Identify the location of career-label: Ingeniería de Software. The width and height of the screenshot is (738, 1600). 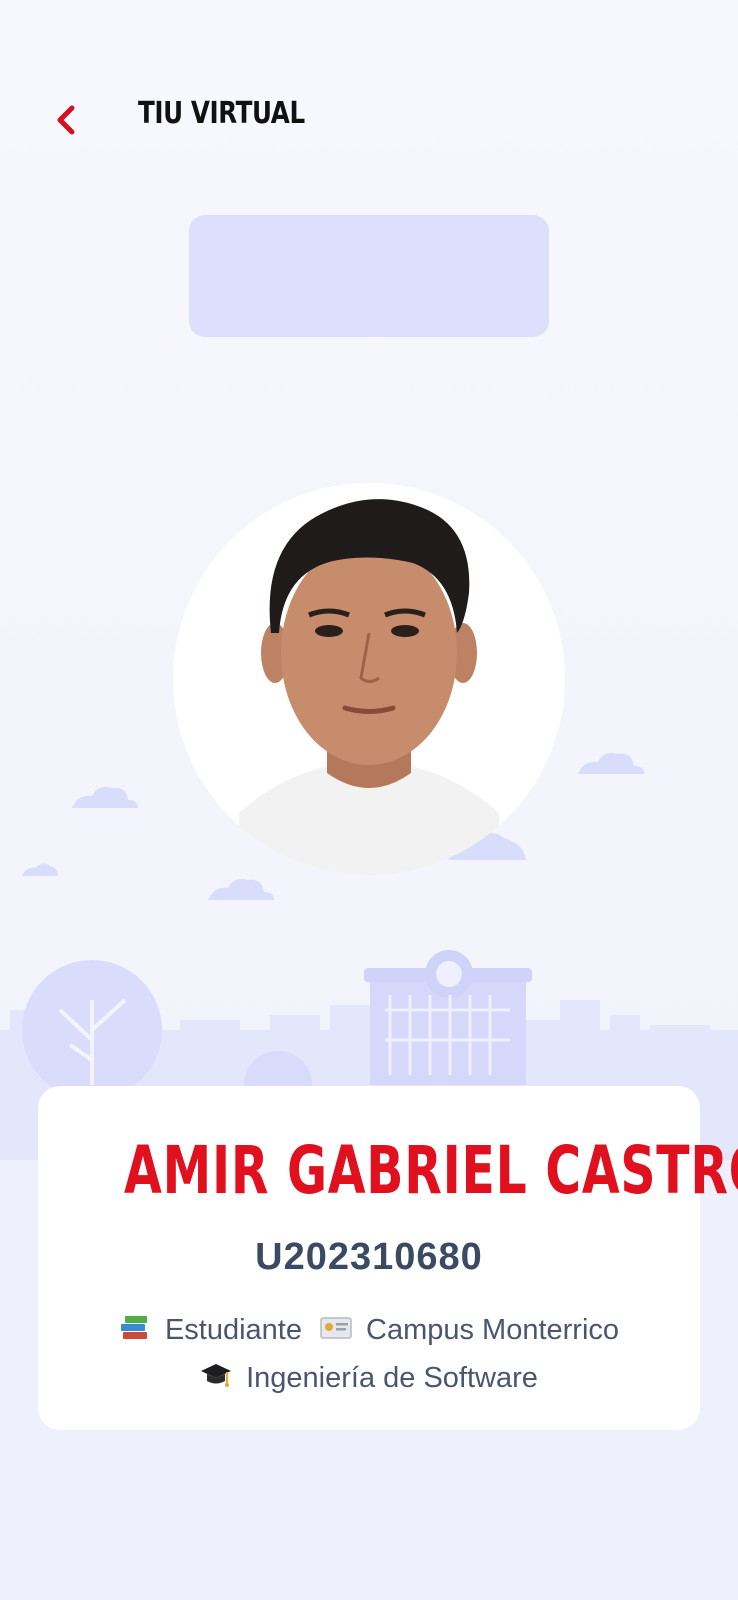
(392, 1378).